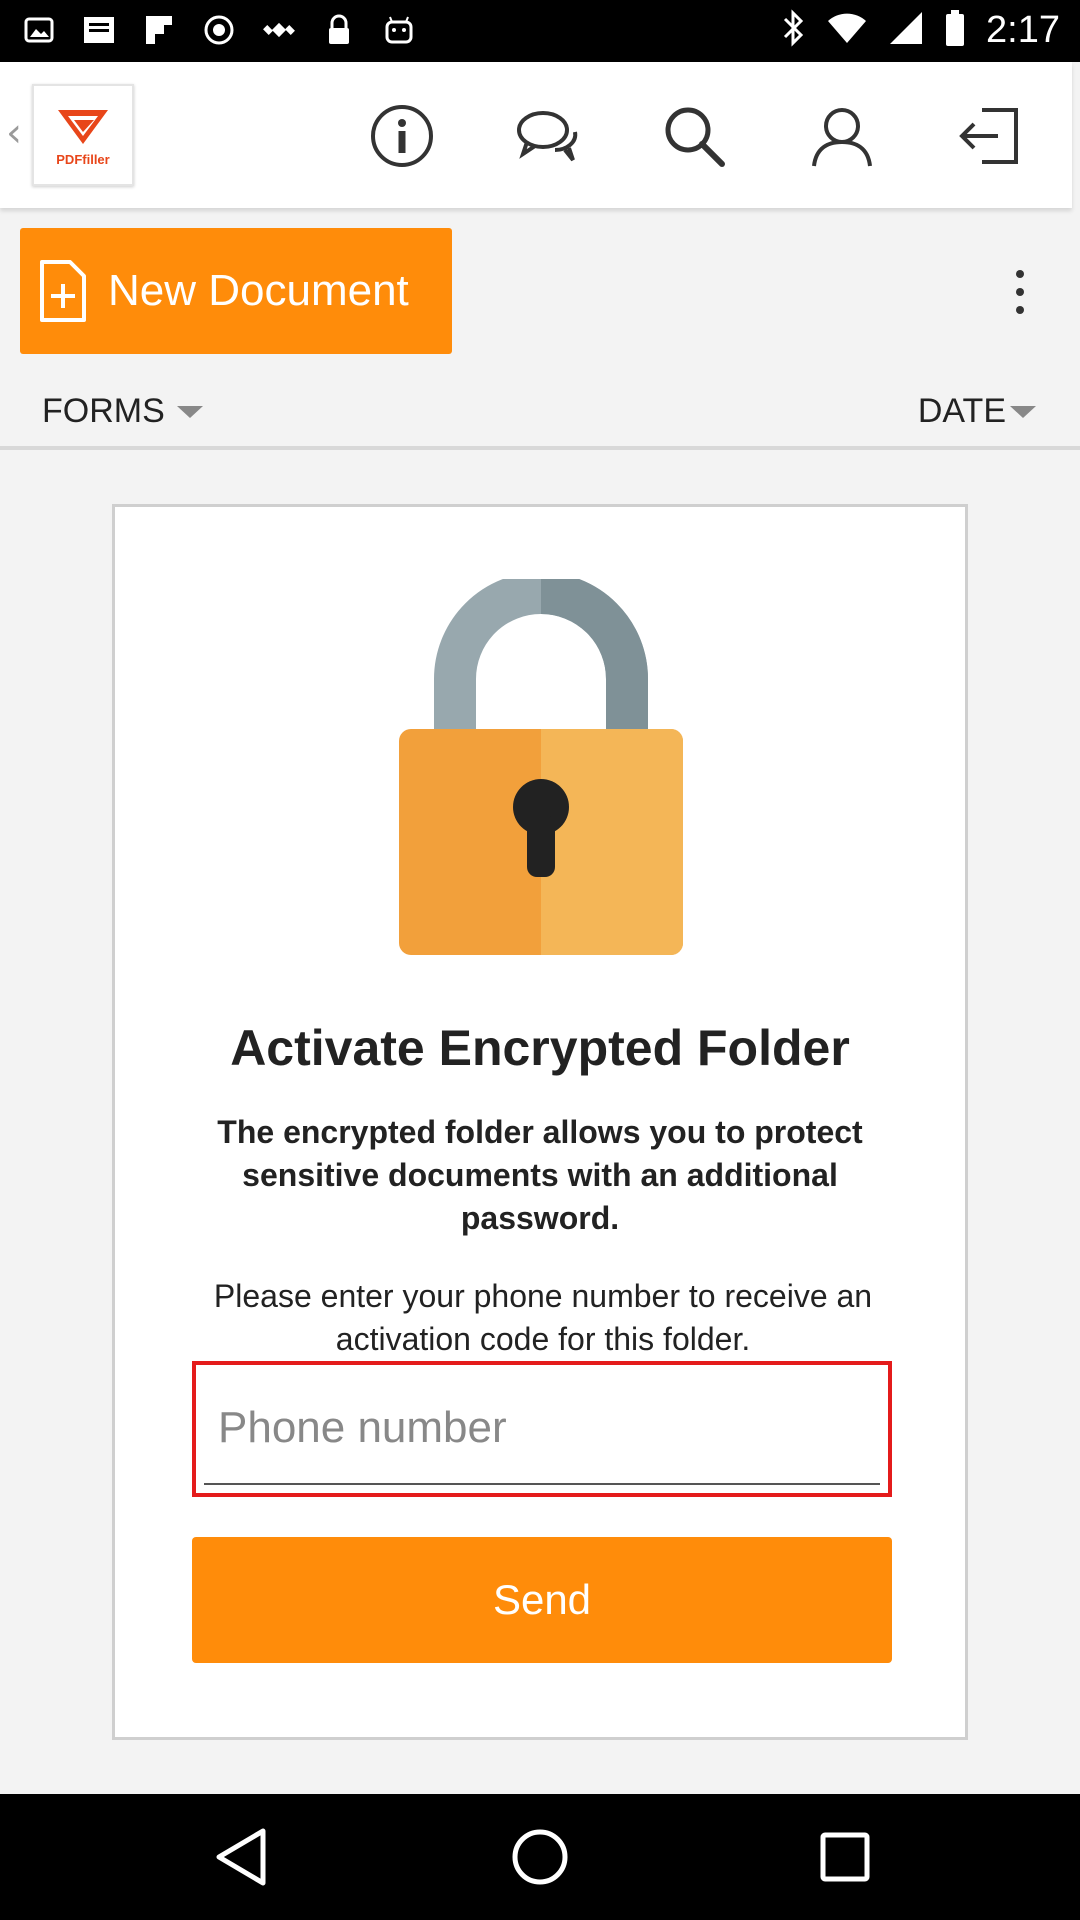  What do you see at coordinates (540, 31) in the screenshot?
I see `status-bar: 2:17` at bounding box center [540, 31].